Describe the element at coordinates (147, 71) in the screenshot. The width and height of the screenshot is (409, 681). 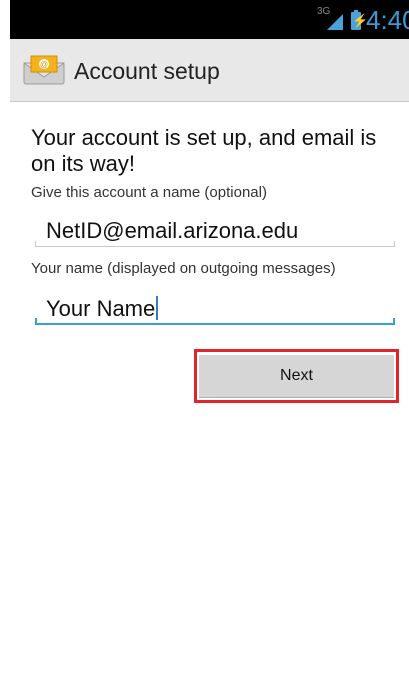
I see `page-title: Account setup` at that location.